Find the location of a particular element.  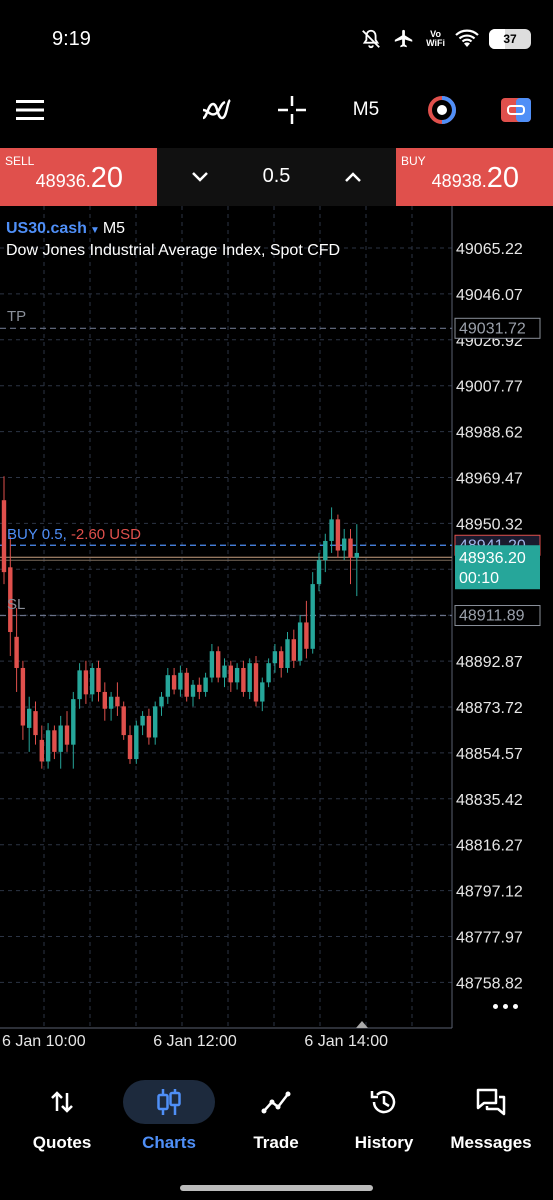

chart-toolbar: M5 is located at coordinates (276, 110).